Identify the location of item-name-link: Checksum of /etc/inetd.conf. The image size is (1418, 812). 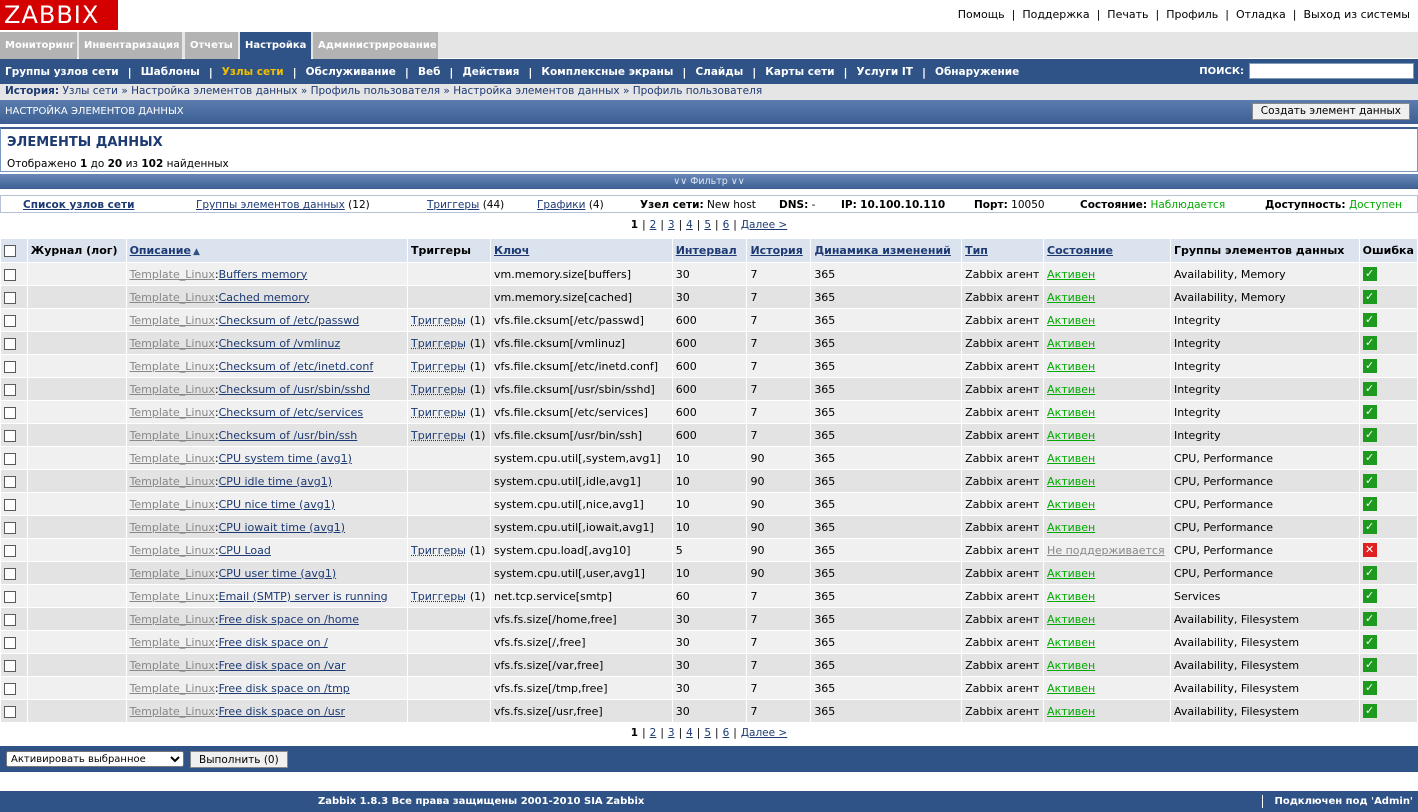
(296, 366).